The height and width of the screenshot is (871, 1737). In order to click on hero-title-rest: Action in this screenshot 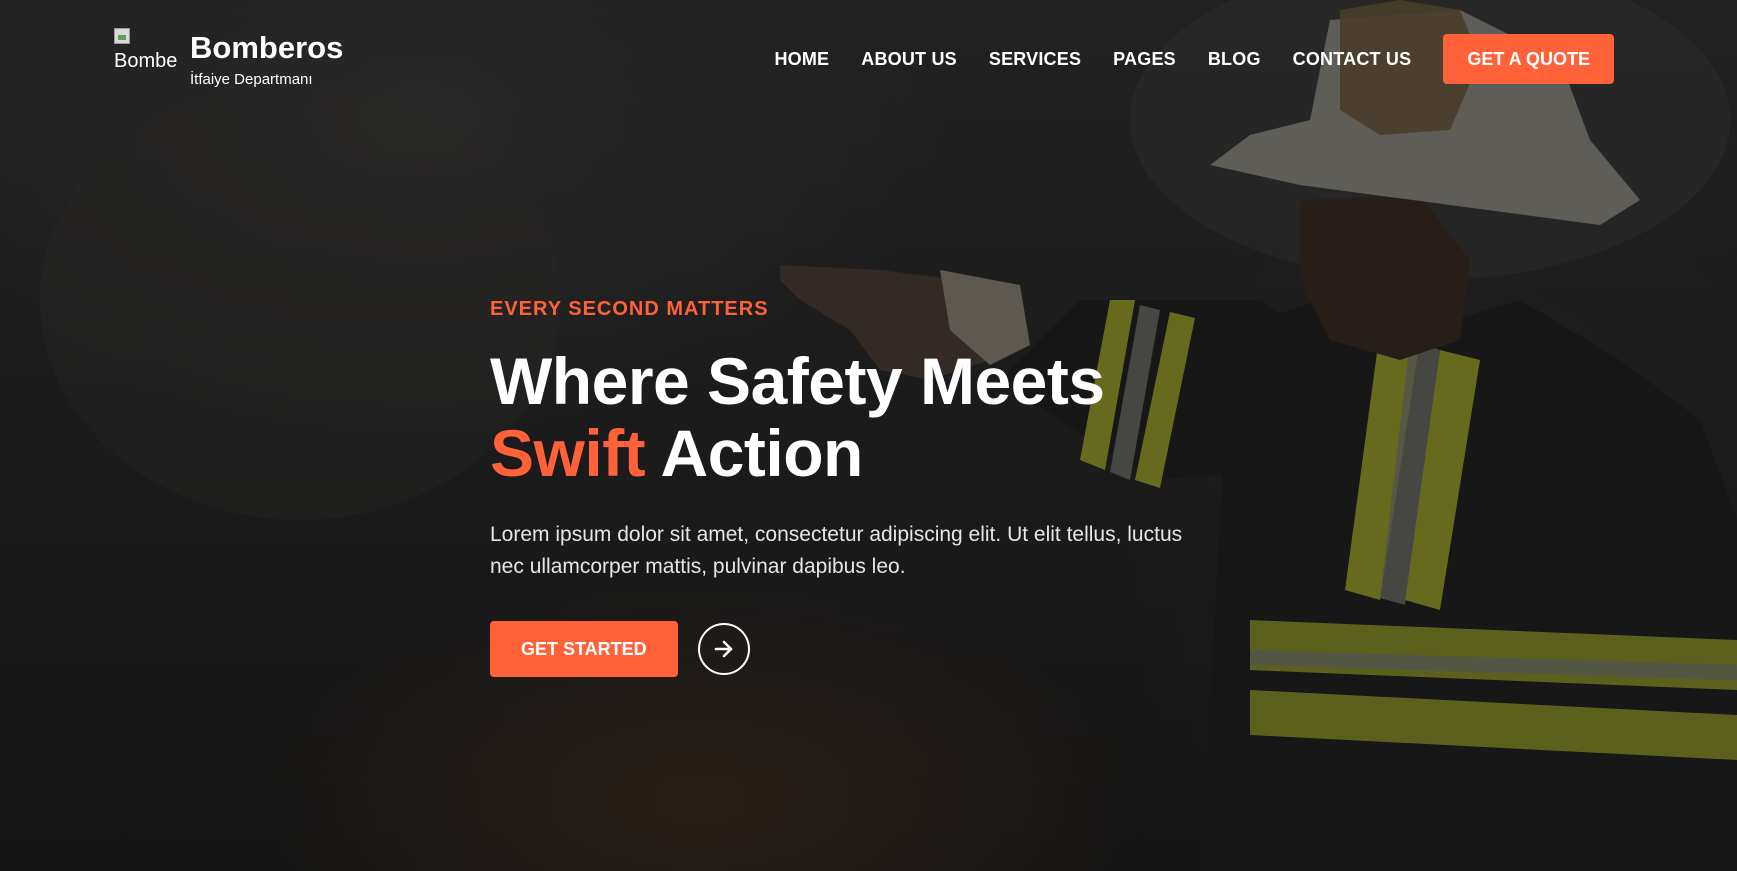, I will do `click(762, 453)`.